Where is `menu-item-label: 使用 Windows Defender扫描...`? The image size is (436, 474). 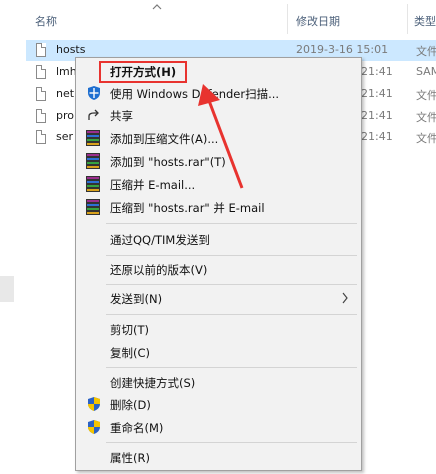
menu-item-label: 使用 Windows Defender扫描... is located at coordinates (195, 94).